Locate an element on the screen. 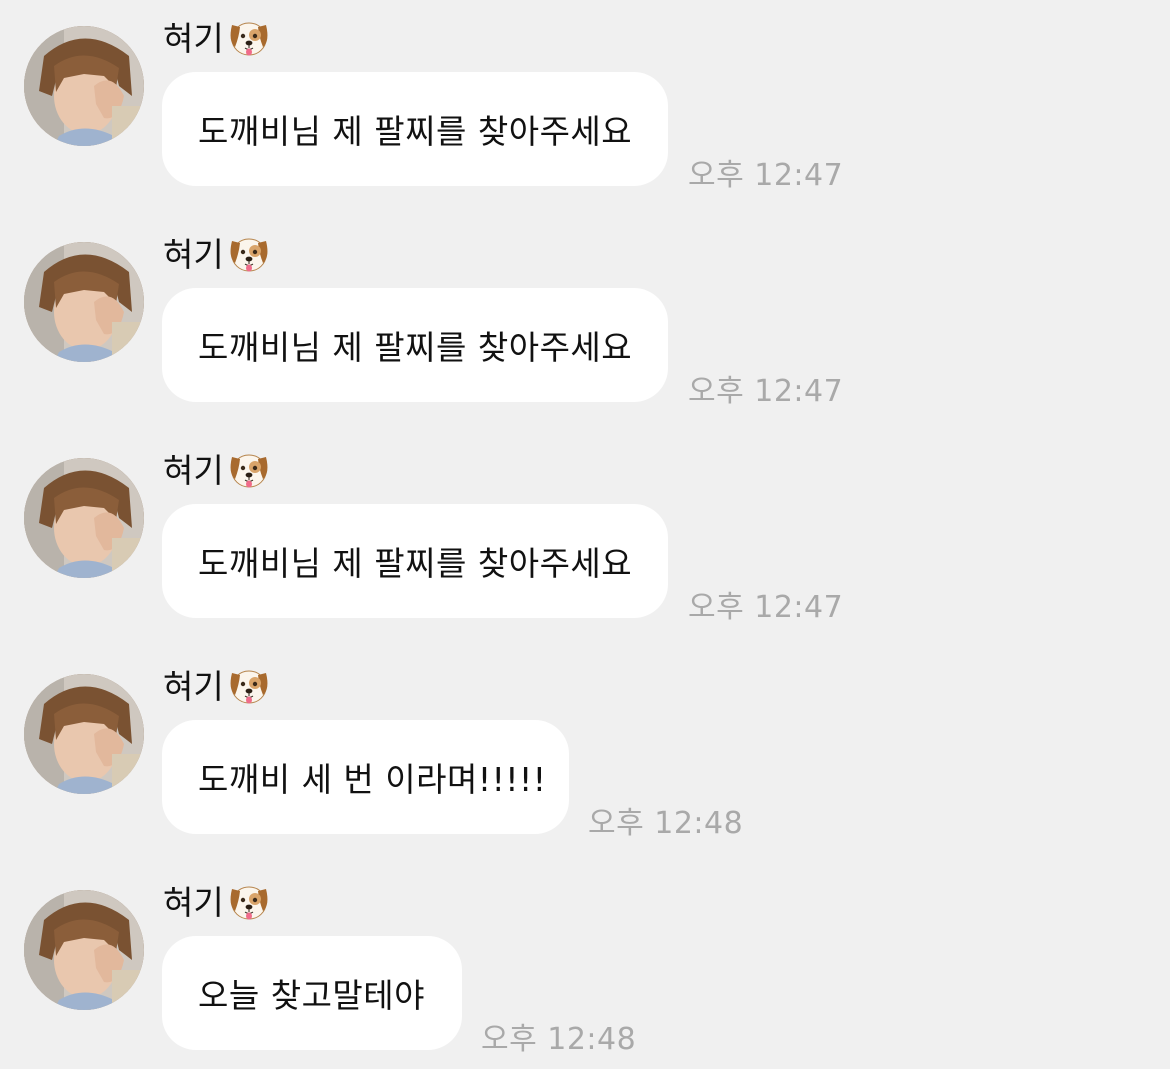 This screenshot has width=1170, height=1069. message-text: 오늘 찾고말테야 is located at coordinates (312, 995).